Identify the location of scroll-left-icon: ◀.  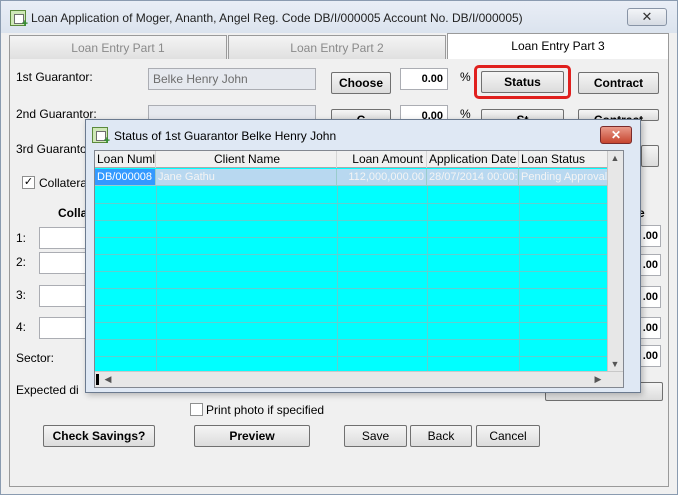
(108, 379).